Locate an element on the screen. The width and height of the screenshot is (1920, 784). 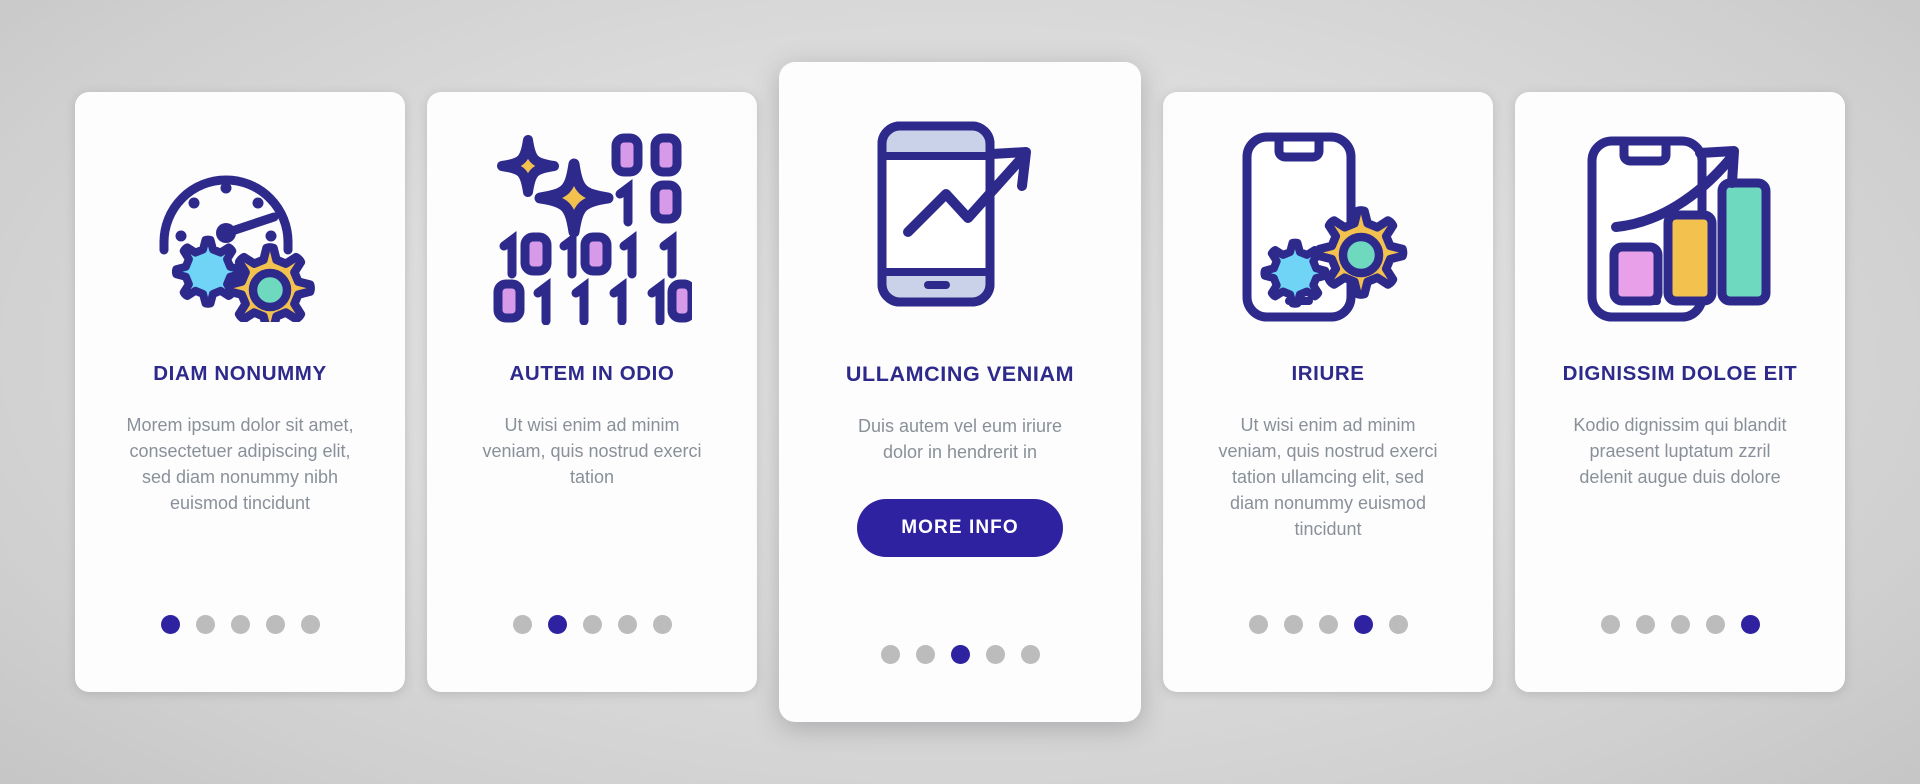
card-title: DIGNISSIM DOLOE EIT is located at coordinates (1680, 373).